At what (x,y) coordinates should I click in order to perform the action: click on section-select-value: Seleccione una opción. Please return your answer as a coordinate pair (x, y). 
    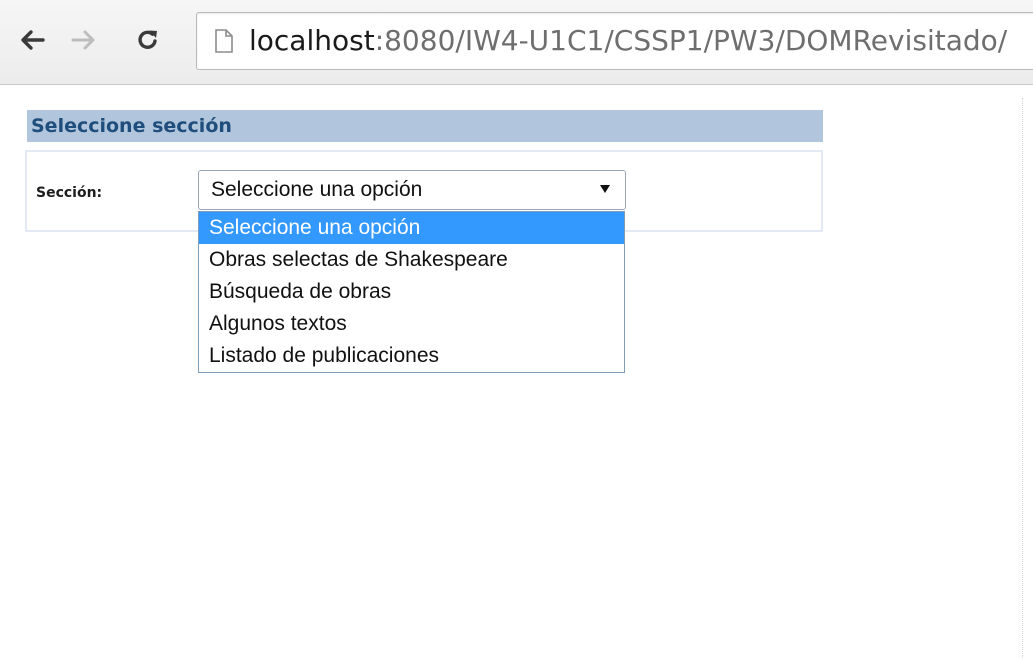
    Looking at the image, I should click on (317, 189).